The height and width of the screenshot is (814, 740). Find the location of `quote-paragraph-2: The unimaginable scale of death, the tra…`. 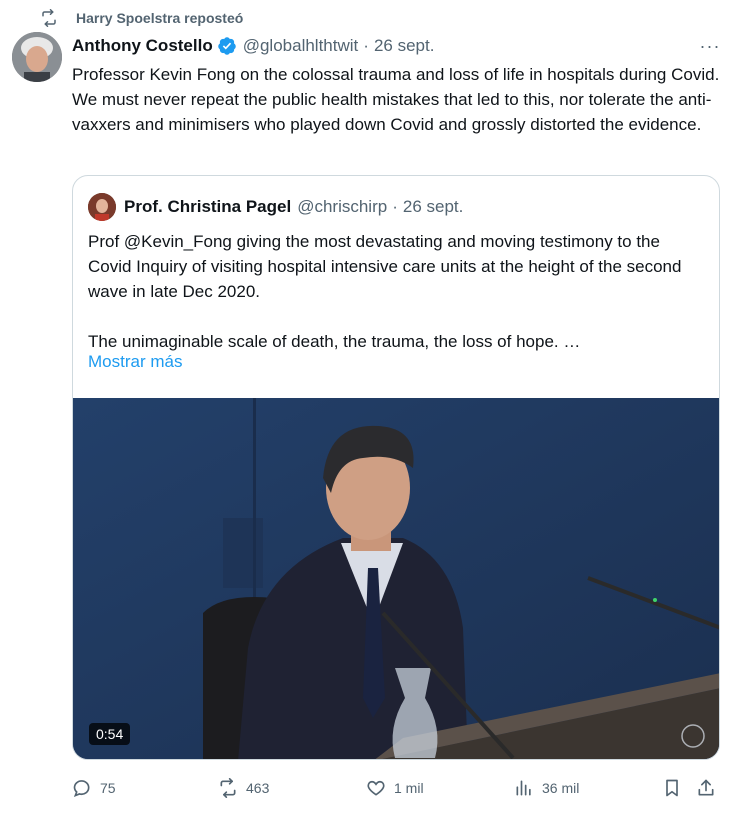

quote-paragraph-2: The unimaginable scale of death, the tra… is located at coordinates (334, 341).